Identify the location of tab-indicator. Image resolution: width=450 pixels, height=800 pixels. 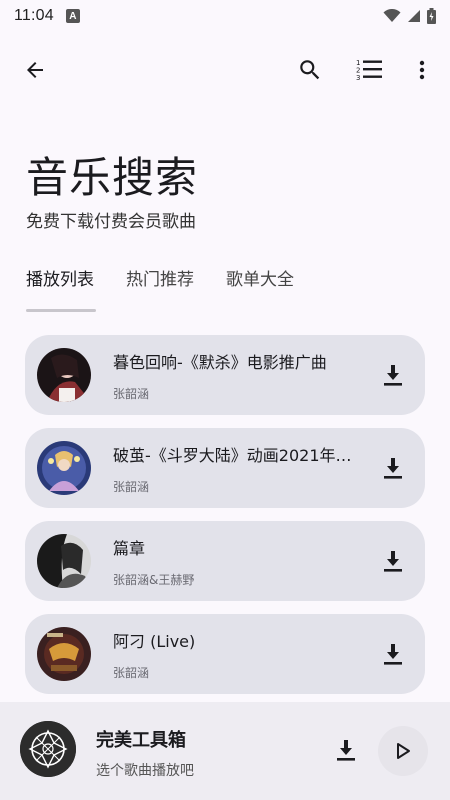
(61, 310).